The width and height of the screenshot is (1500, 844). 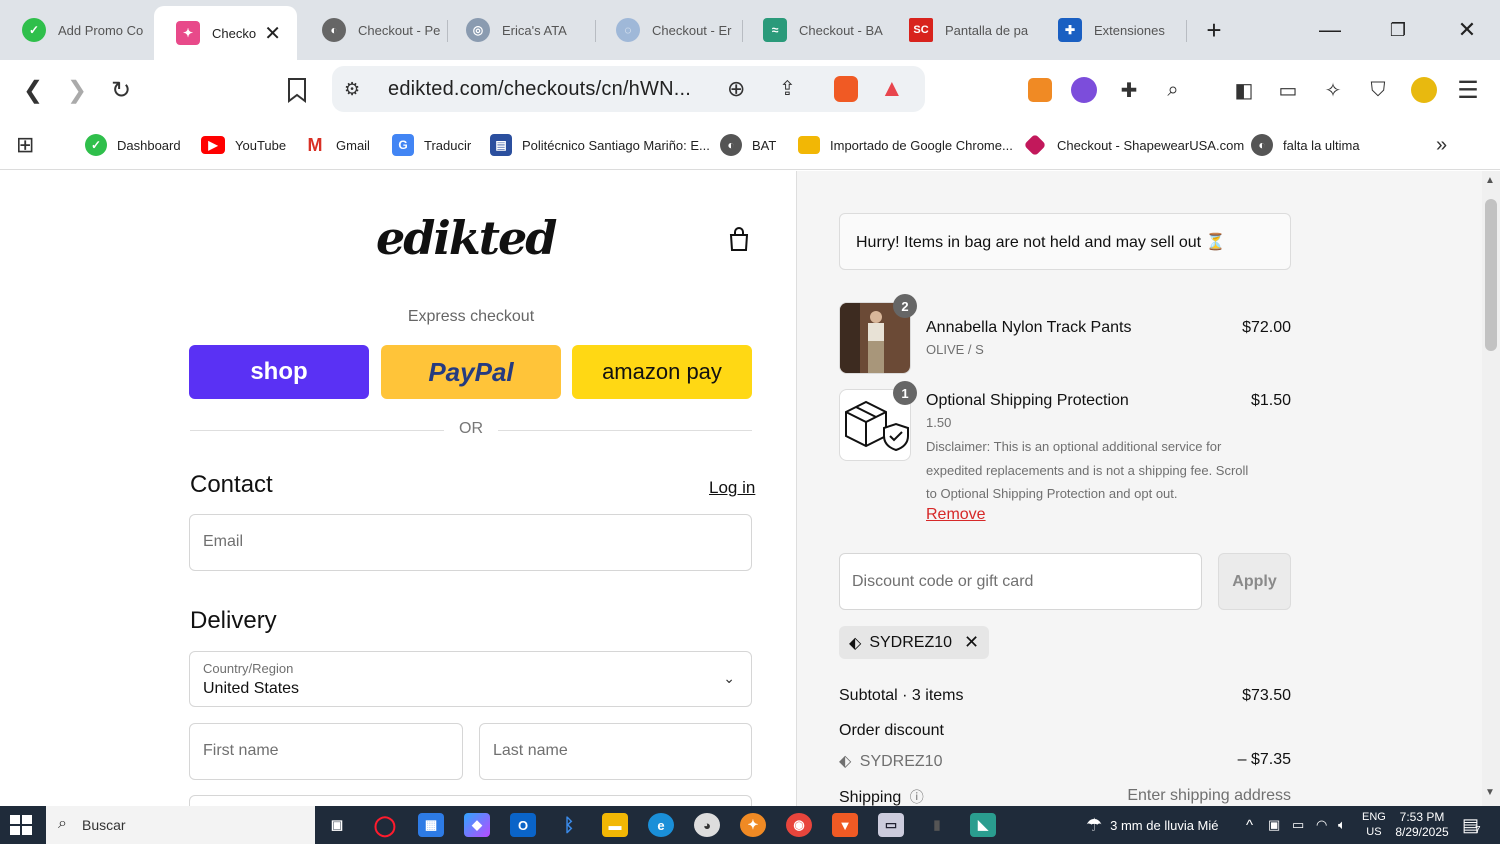 I want to click on express-checkout-label: Express checkout, so click(x=471, y=316).